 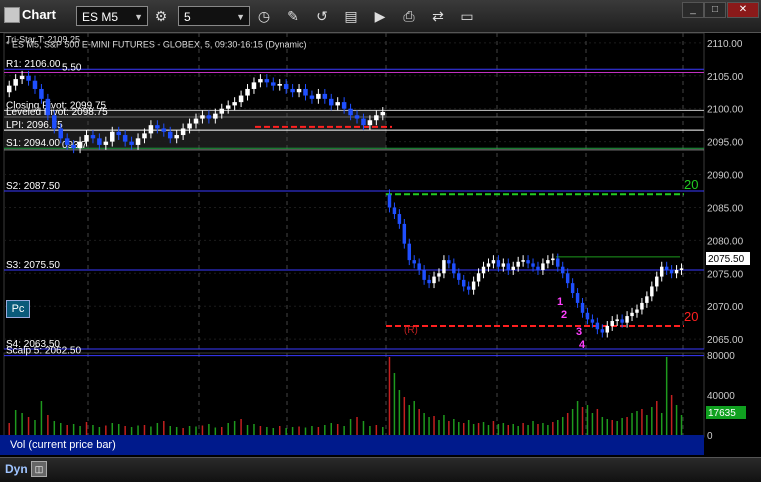 What do you see at coordinates (693, 10) in the screenshot?
I see `minimize-button: _` at bounding box center [693, 10].